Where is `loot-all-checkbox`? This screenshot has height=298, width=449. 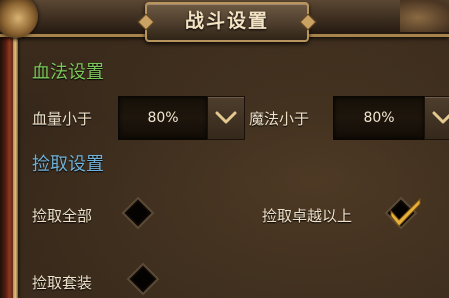
loot-all-checkbox is located at coordinates (138, 213).